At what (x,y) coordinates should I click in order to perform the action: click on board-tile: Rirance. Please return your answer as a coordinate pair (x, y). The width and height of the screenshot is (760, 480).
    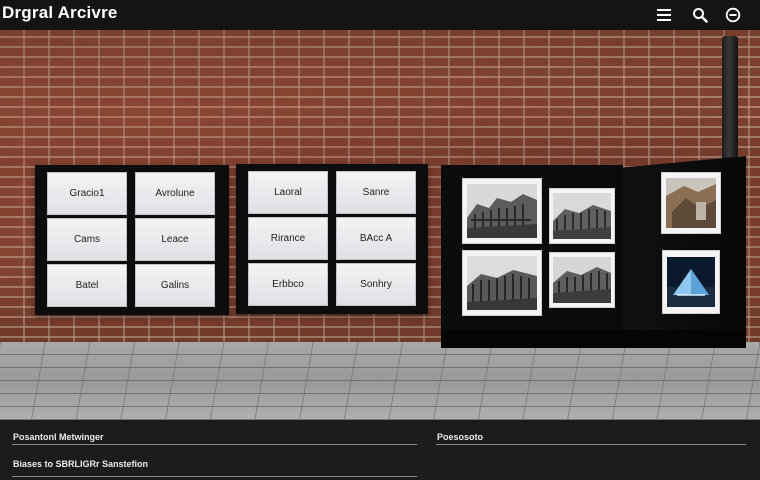
    Looking at the image, I should click on (288, 238).